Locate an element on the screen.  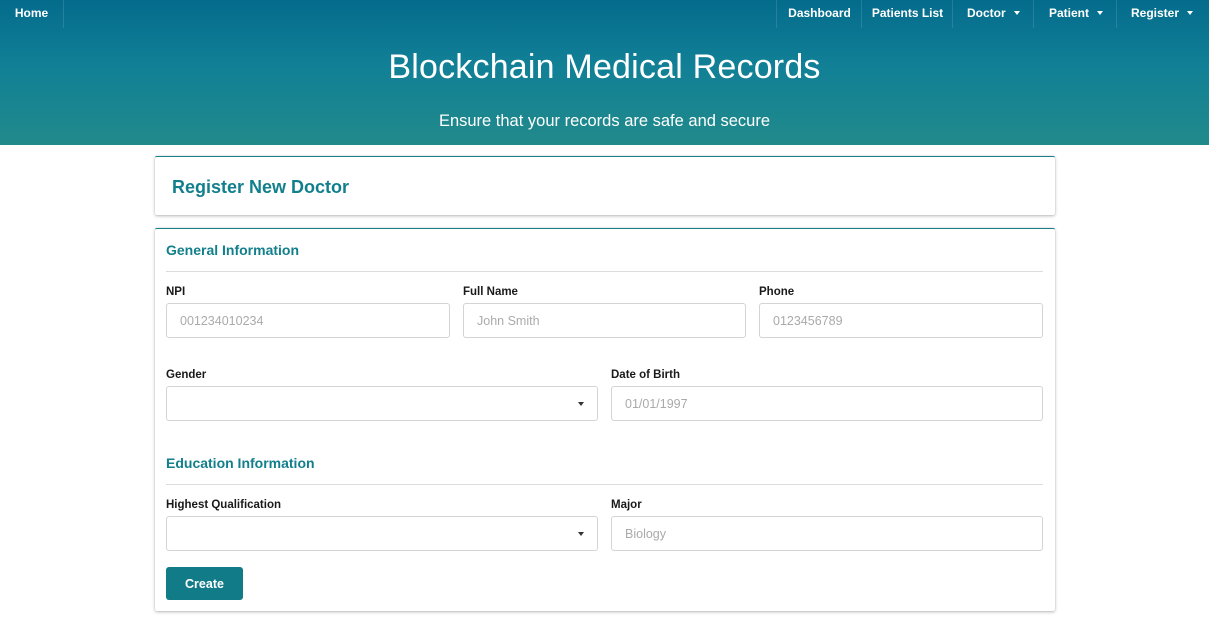
npi-label: NPI is located at coordinates (176, 292).